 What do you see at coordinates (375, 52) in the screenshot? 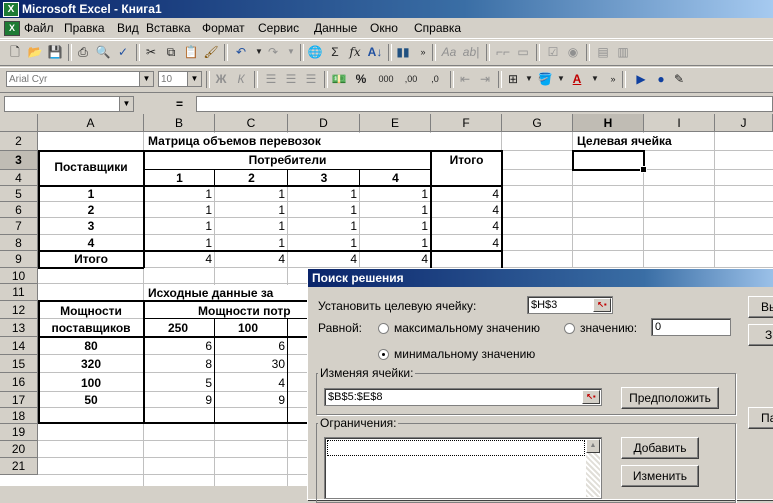
I see `sort-ascending-icon: A↓` at bounding box center [375, 52].